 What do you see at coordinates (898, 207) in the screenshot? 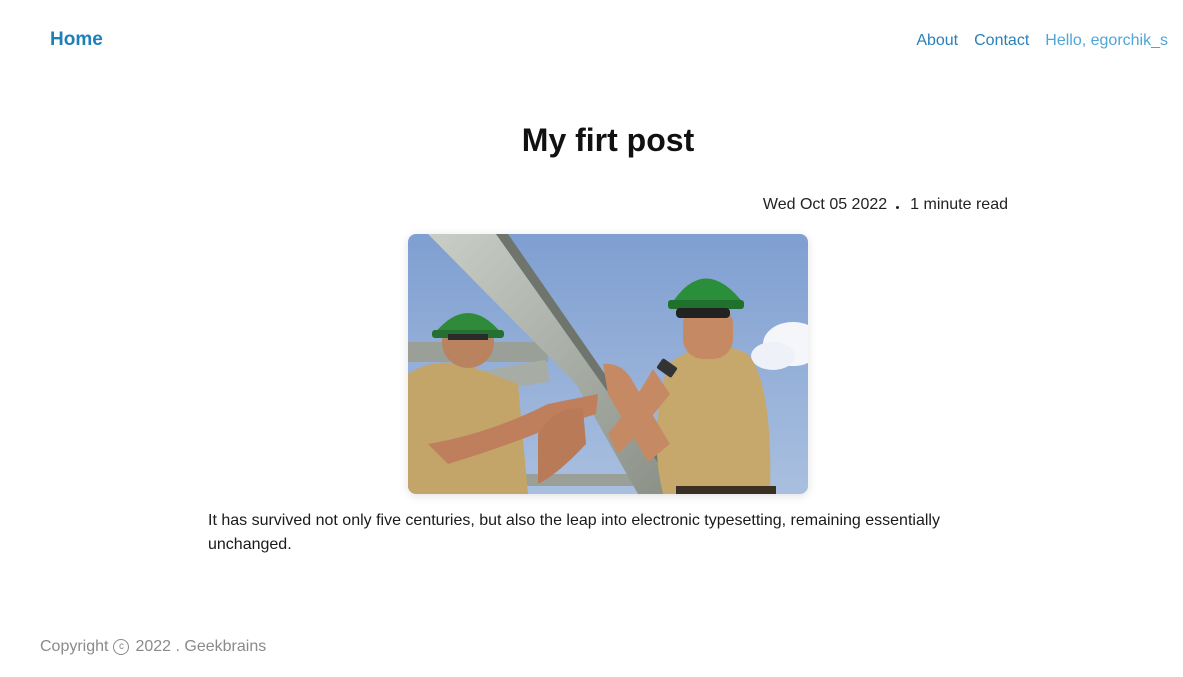
I see `meta-separator-dot` at bounding box center [898, 207].